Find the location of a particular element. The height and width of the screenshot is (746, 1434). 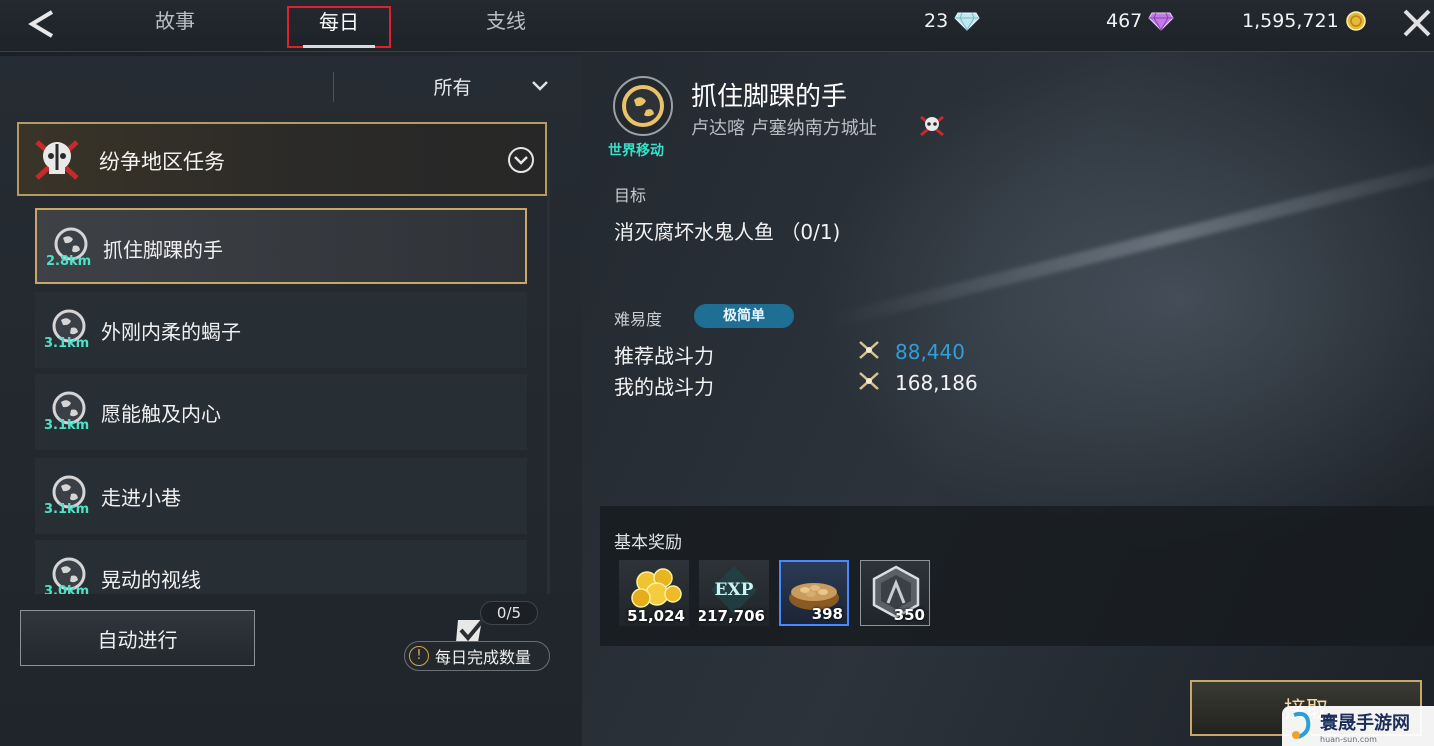

difficulty-badge: 极简单 is located at coordinates (744, 316).